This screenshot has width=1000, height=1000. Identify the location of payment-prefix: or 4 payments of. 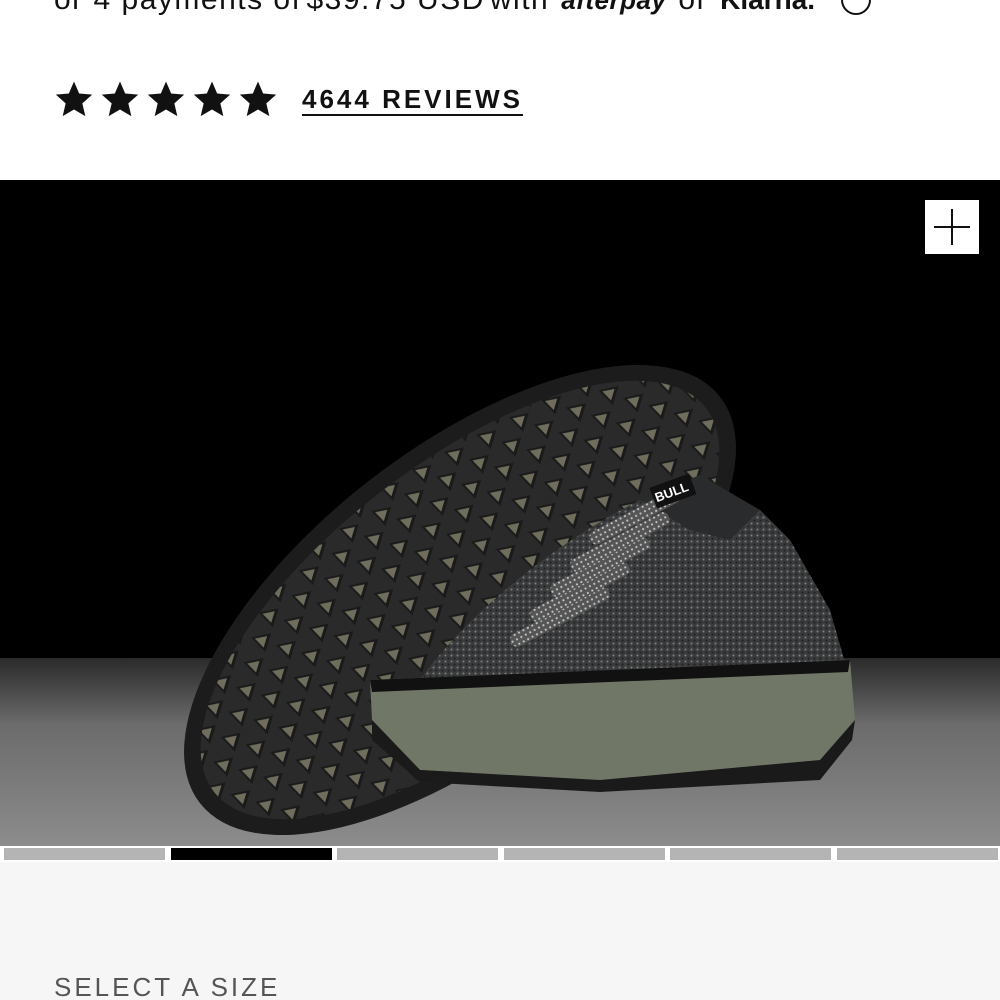
(177, 8).